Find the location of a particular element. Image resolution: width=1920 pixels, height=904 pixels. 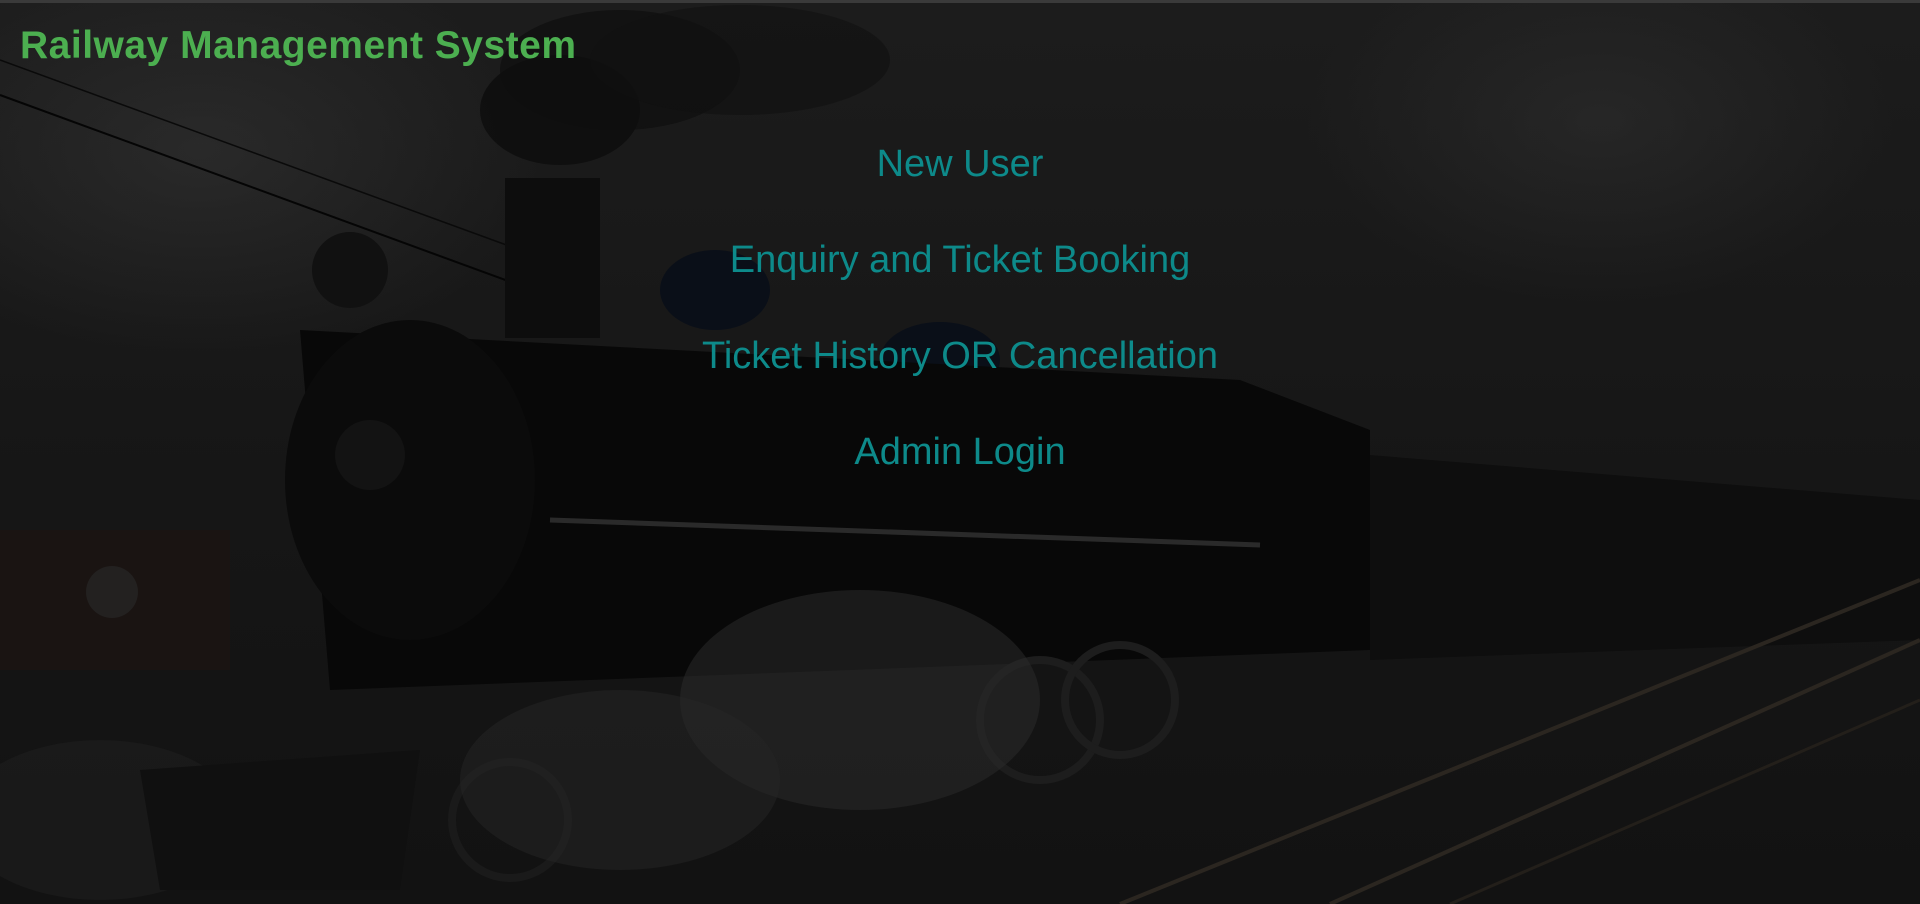

menu-item-enquiry-booking: Enquiry and Ticket Booking is located at coordinates (960, 280).